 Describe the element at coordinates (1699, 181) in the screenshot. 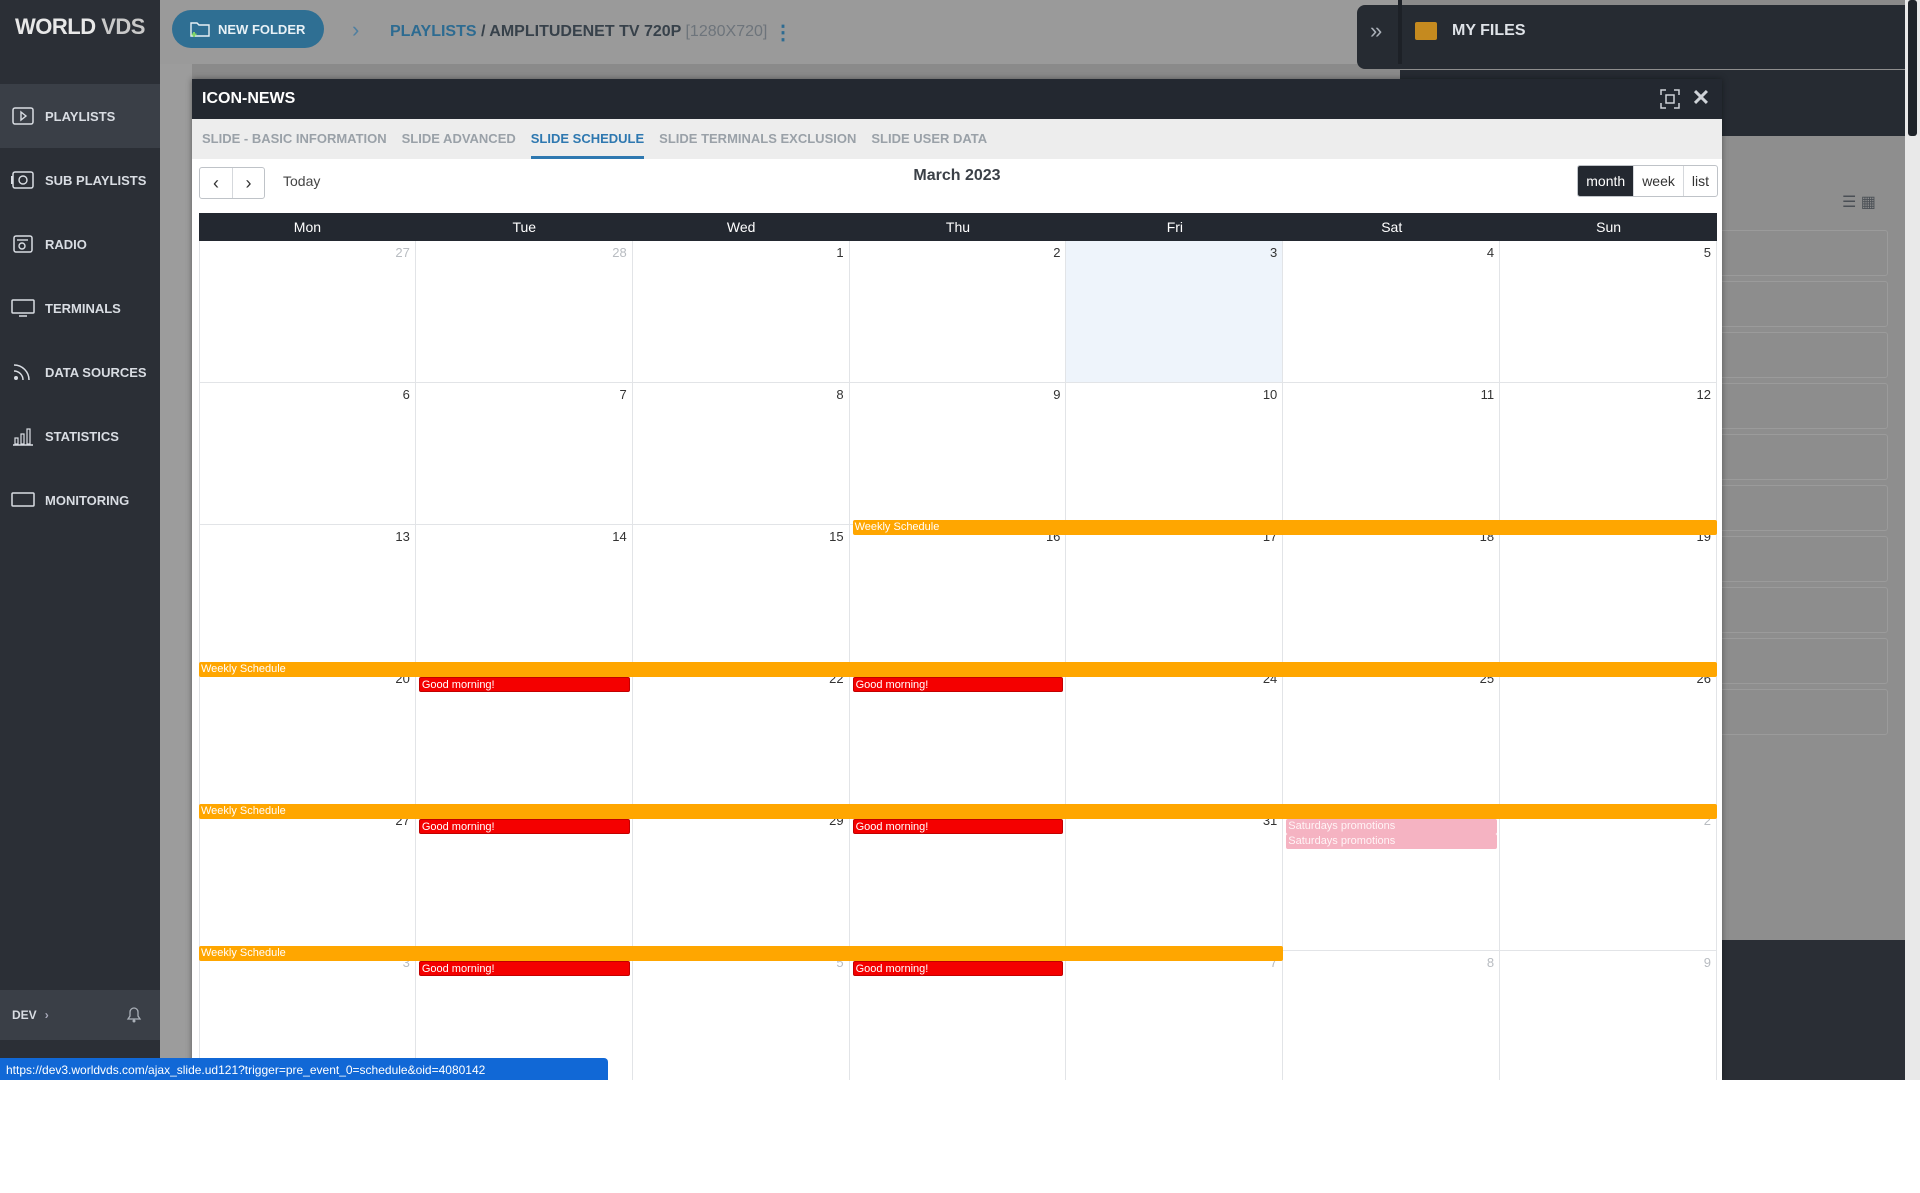

I see `view-list-button: list` at that location.